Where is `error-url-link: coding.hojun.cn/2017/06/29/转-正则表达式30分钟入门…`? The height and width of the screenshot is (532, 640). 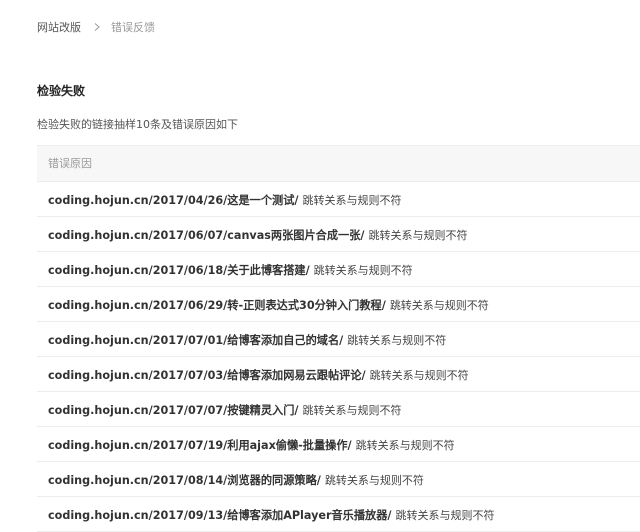 error-url-link: coding.hojun.cn/2017/06/29/转-正则表达式30分钟入门… is located at coordinates (217, 305).